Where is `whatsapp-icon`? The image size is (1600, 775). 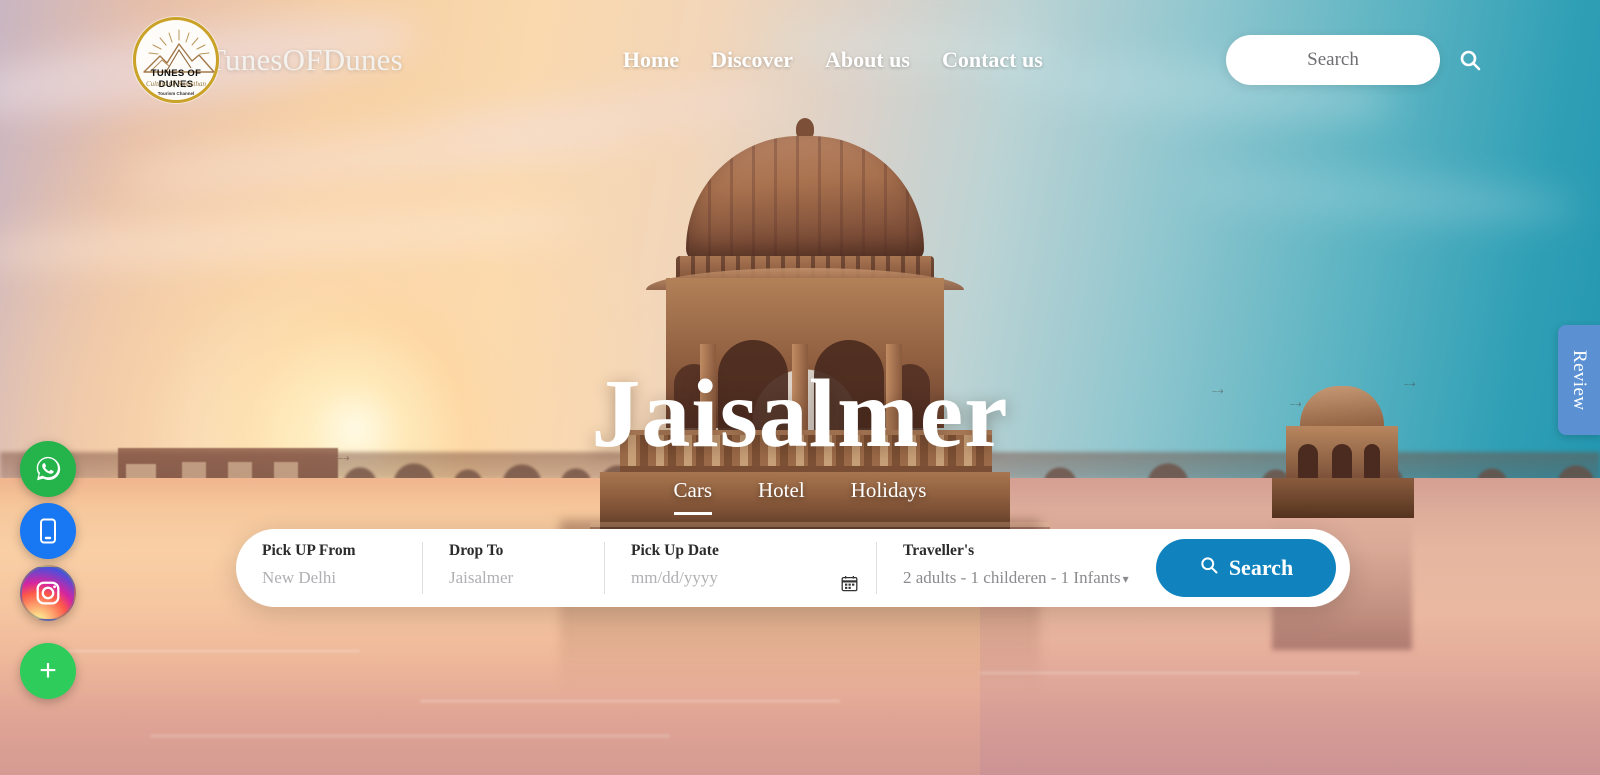 whatsapp-icon is located at coordinates (48, 468).